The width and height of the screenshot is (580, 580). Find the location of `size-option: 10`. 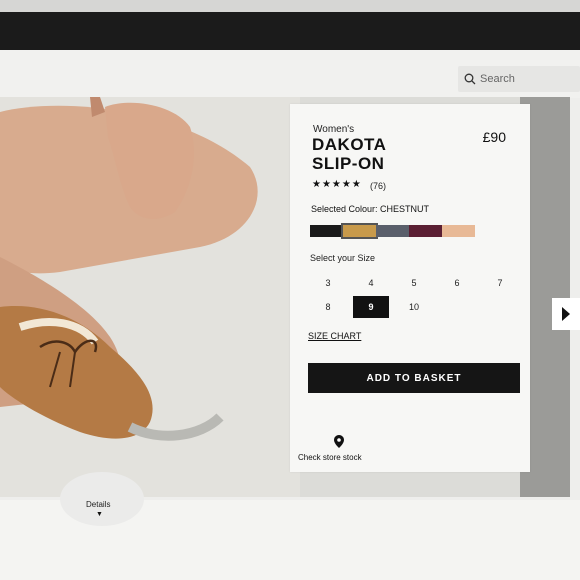

size-option: 10 is located at coordinates (414, 307).